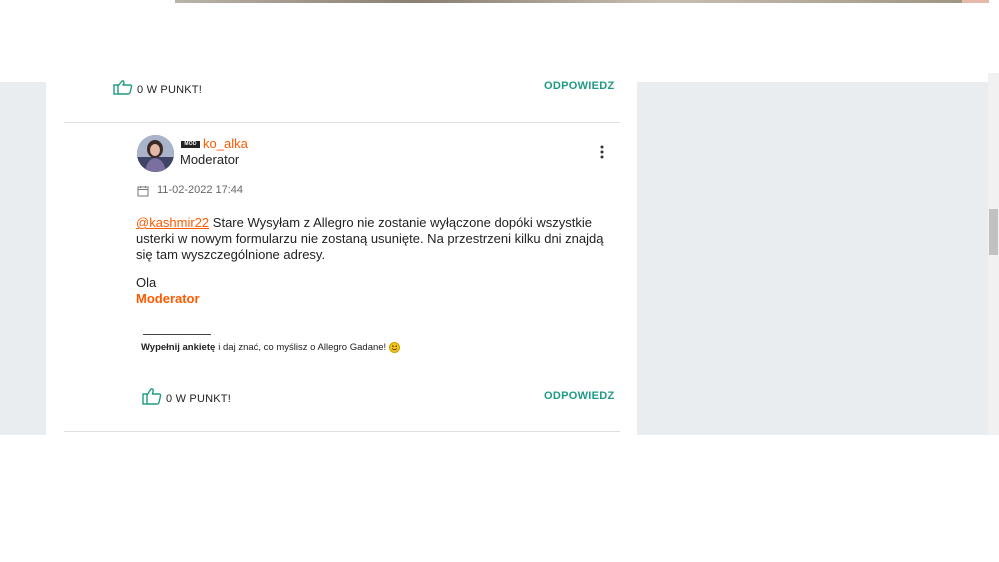 This screenshot has height=562, width=999. What do you see at coordinates (146, 282) in the screenshot?
I see `signature-name: Ola` at bounding box center [146, 282].